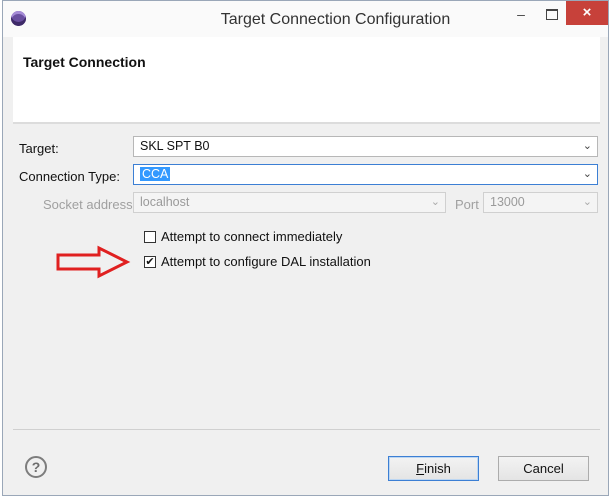 The width and height of the screenshot is (613, 500). What do you see at coordinates (507, 202) in the screenshot?
I see `port-value: 13000` at bounding box center [507, 202].